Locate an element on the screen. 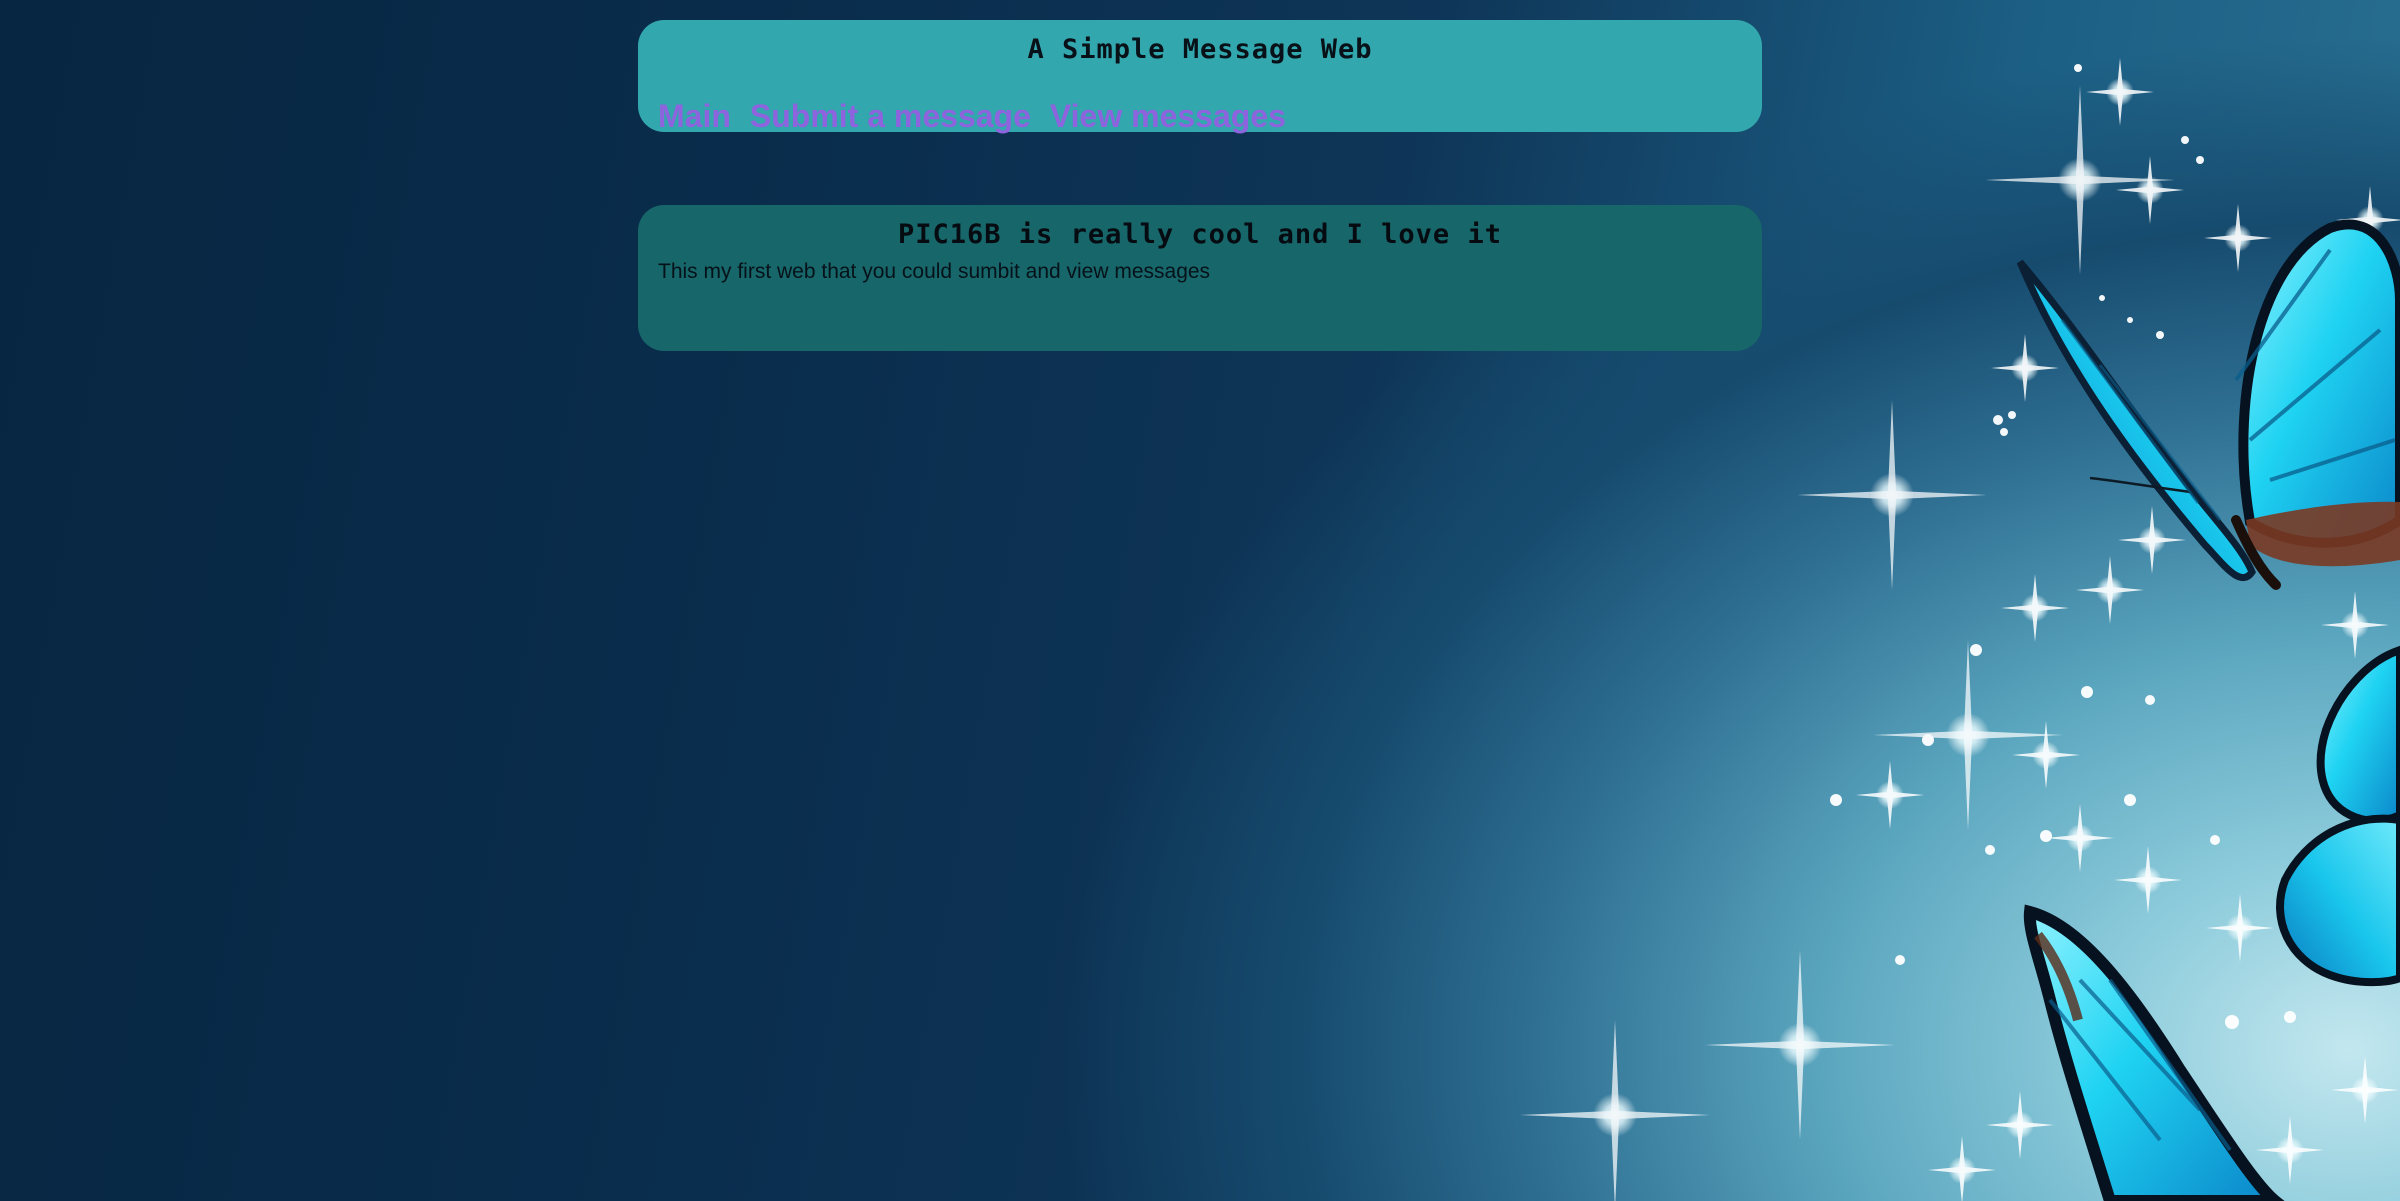  nav-link-main: Main is located at coordinates (694, 116).